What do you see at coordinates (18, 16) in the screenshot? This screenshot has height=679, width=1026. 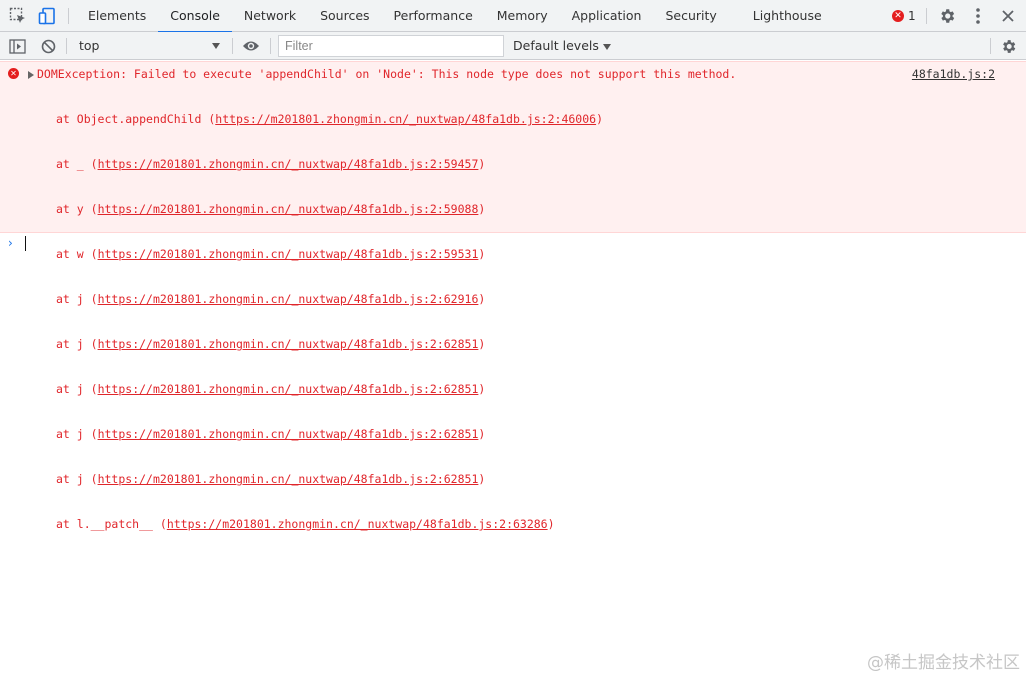 I see `inspect-element-icon` at bounding box center [18, 16].